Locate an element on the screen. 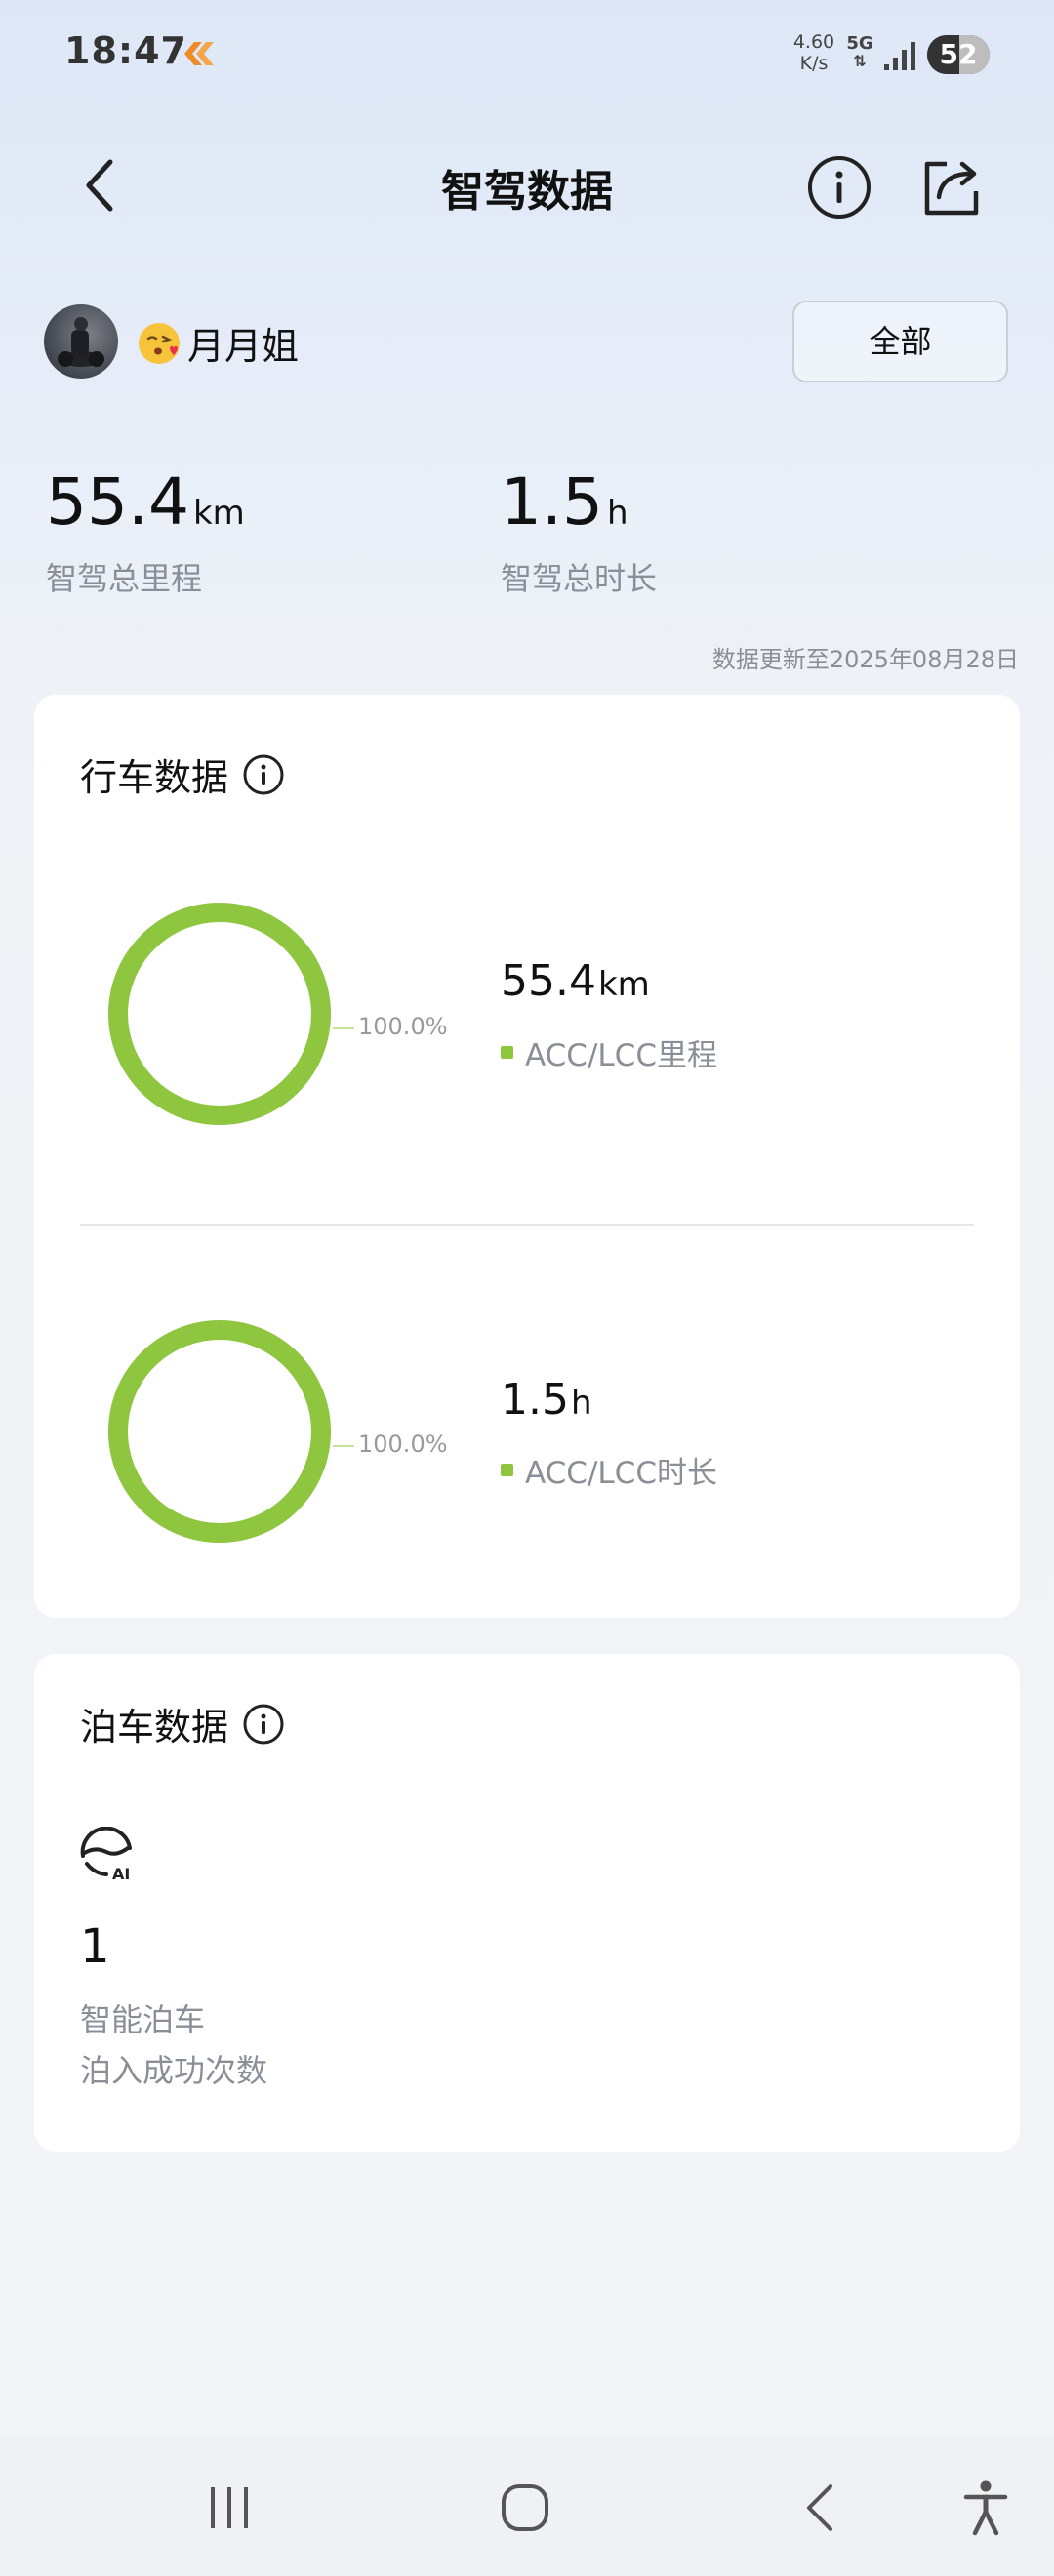  back-icon is located at coordinates (820, 2507).